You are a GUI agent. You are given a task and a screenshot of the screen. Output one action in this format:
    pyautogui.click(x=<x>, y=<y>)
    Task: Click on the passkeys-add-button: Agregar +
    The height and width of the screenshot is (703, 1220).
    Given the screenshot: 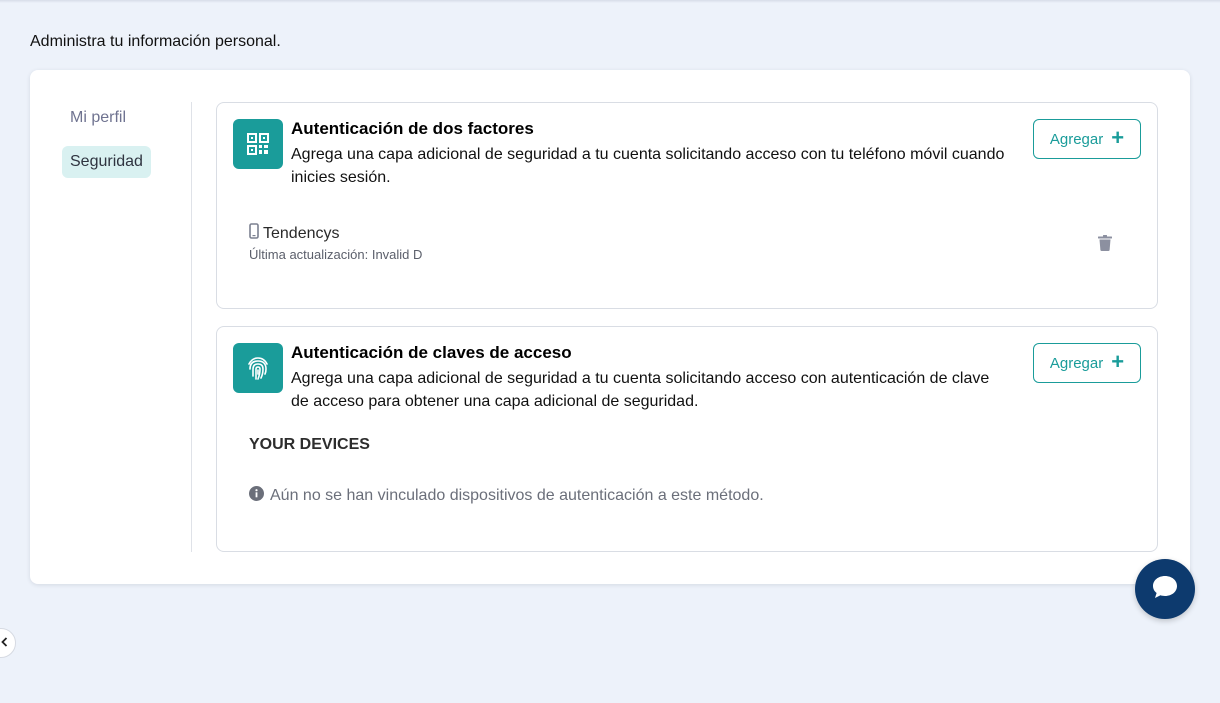 What is the action you would take?
    pyautogui.click(x=1087, y=363)
    